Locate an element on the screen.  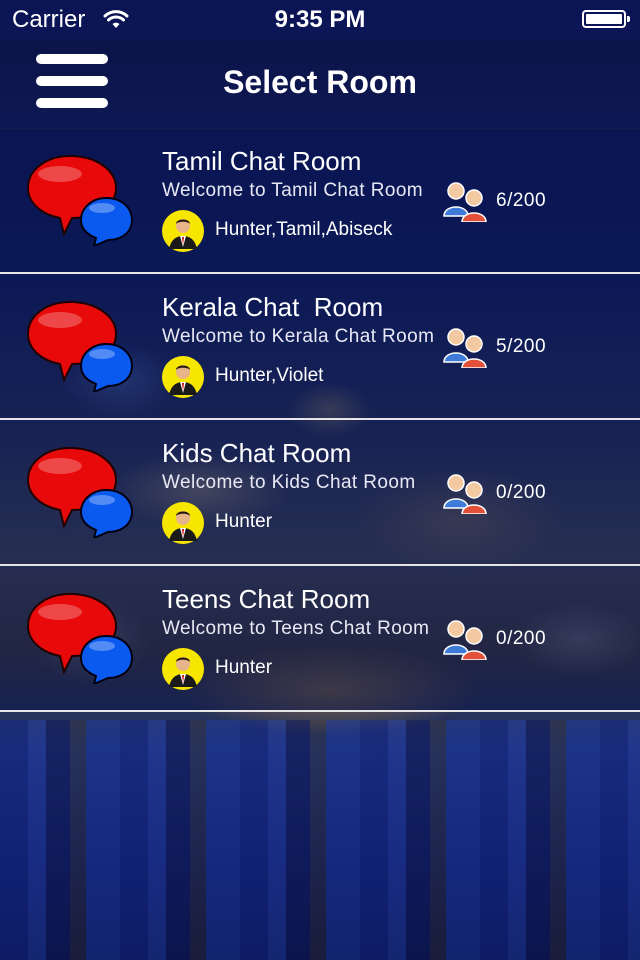
room-welcome: Welcome to Kerala Chat Room is located at coordinates (298, 336).